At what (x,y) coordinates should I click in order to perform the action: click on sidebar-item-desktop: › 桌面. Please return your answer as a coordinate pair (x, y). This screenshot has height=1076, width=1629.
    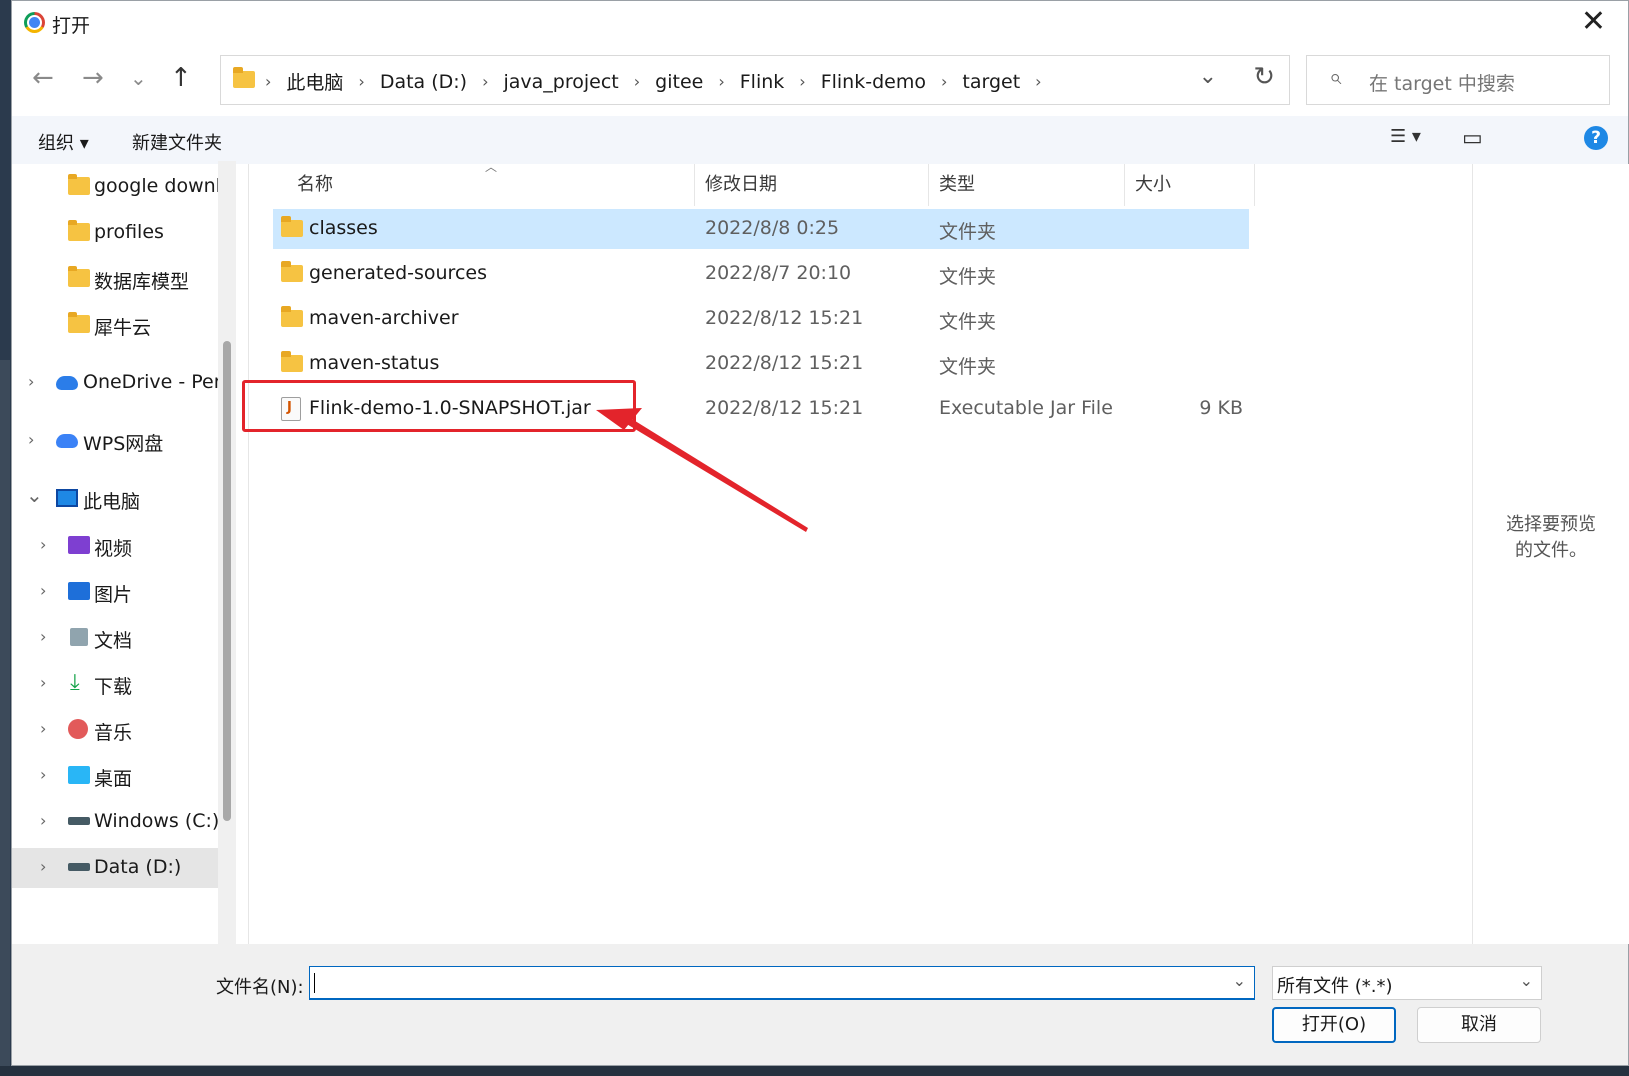
    Looking at the image, I should click on (117, 776).